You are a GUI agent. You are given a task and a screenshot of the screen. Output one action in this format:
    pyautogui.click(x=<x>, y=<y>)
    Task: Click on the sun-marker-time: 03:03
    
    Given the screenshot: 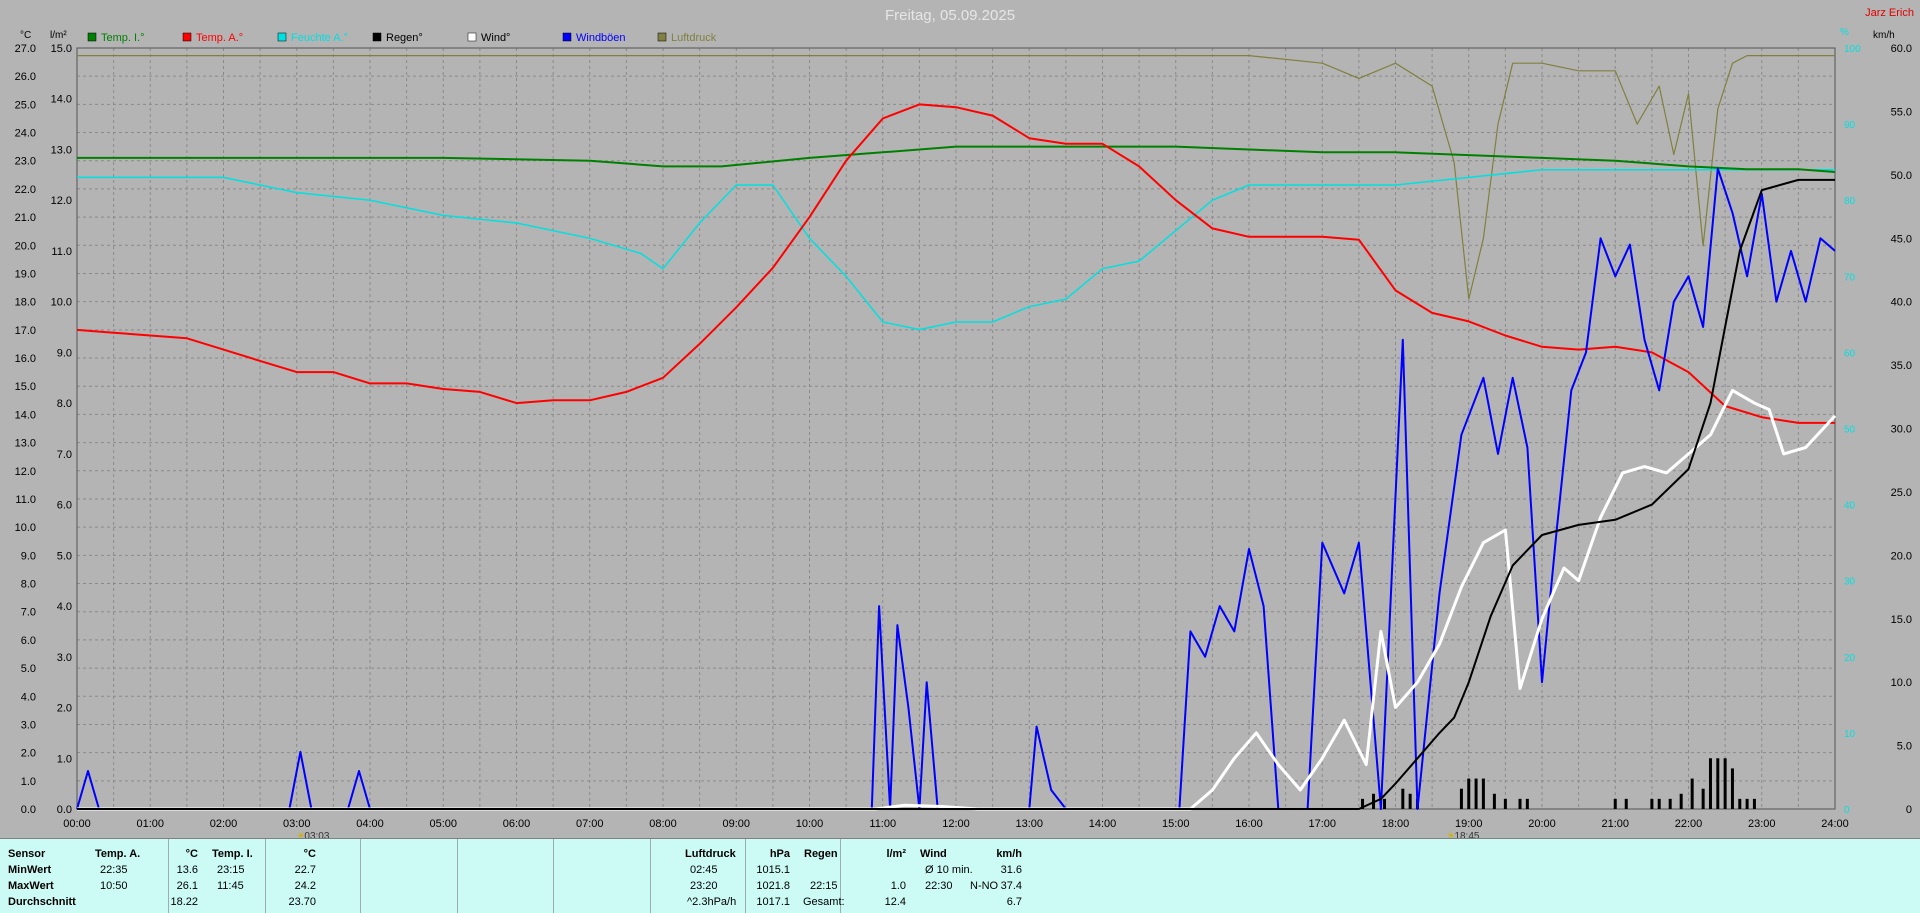 What is the action you would take?
    pyautogui.click(x=316, y=834)
    